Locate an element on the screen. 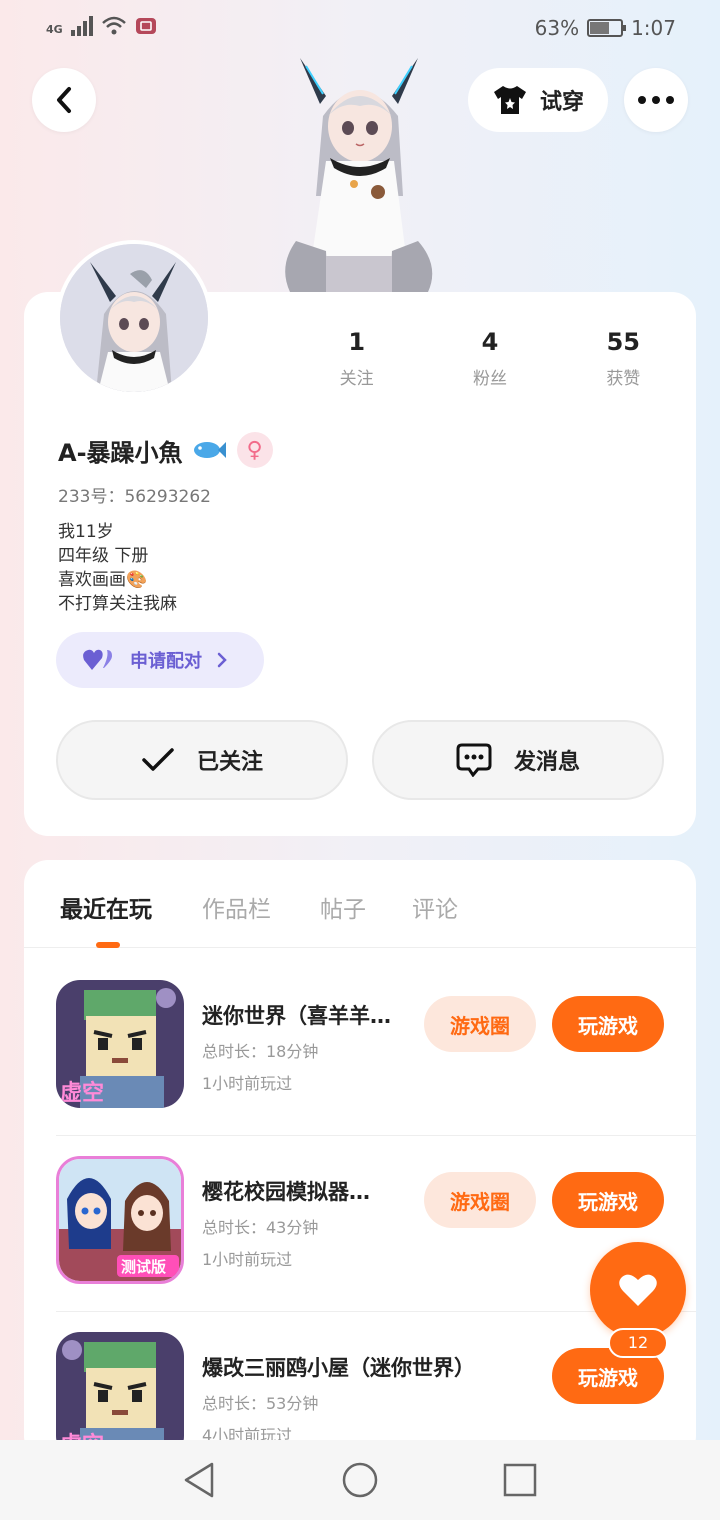  avatar-image is located at coordinates (134, 318).